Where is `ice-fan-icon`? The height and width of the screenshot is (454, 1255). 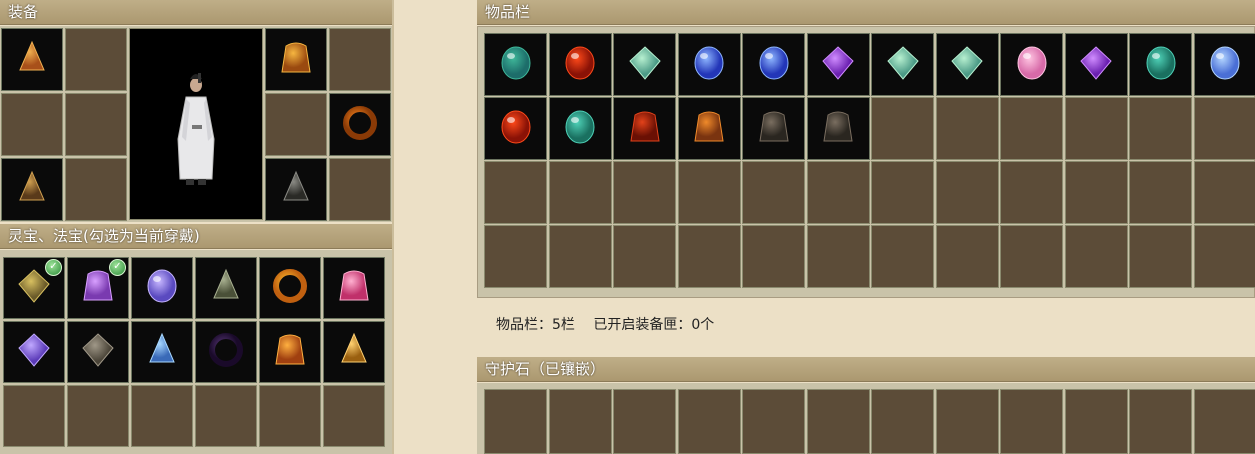 ice-fan-icon is located at coordinates (162, 352).